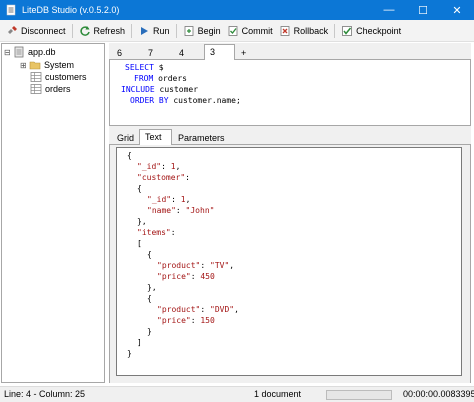 The width and height of the screenshot is (474, 402). I want to click on title-bar: LiteDB Studio (v.0.5.2.0) — ☐ ✕, so click(237, 10).